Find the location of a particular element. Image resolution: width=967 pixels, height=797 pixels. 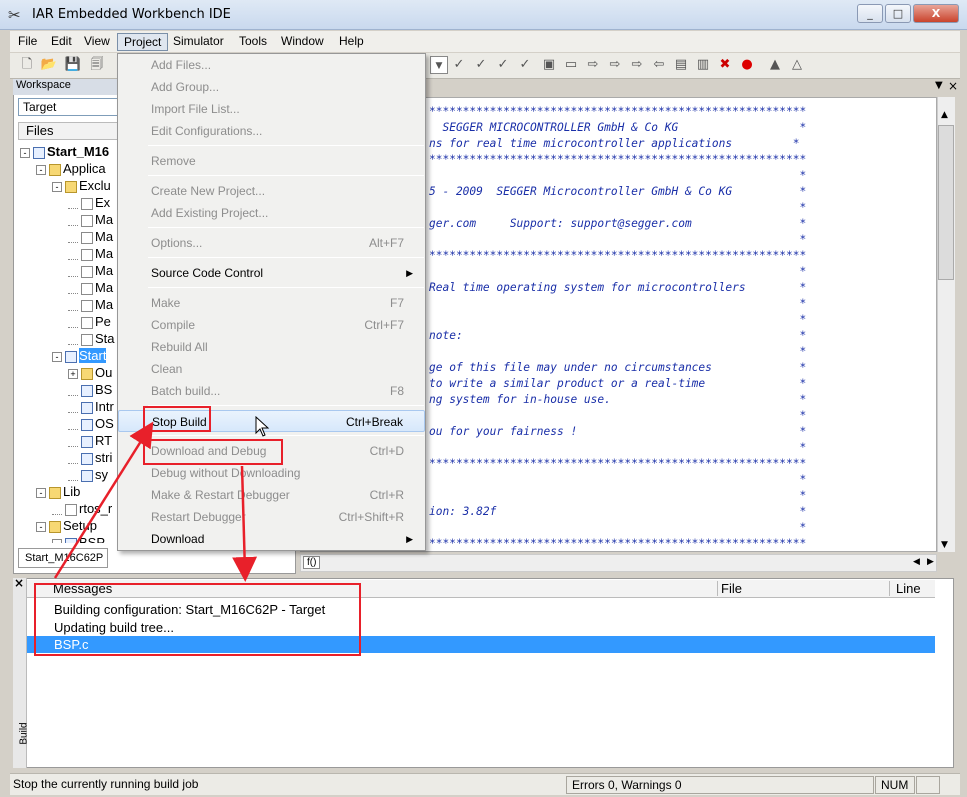

find-icon: ✓ is located at coordinates (525, 65).